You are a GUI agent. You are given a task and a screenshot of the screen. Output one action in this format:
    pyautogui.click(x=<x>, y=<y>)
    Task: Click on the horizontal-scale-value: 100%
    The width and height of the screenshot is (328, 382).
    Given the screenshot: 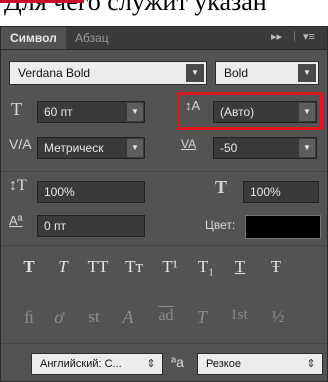 What is the action you would take?
    pyautogui.click(x=265, y=192)
    